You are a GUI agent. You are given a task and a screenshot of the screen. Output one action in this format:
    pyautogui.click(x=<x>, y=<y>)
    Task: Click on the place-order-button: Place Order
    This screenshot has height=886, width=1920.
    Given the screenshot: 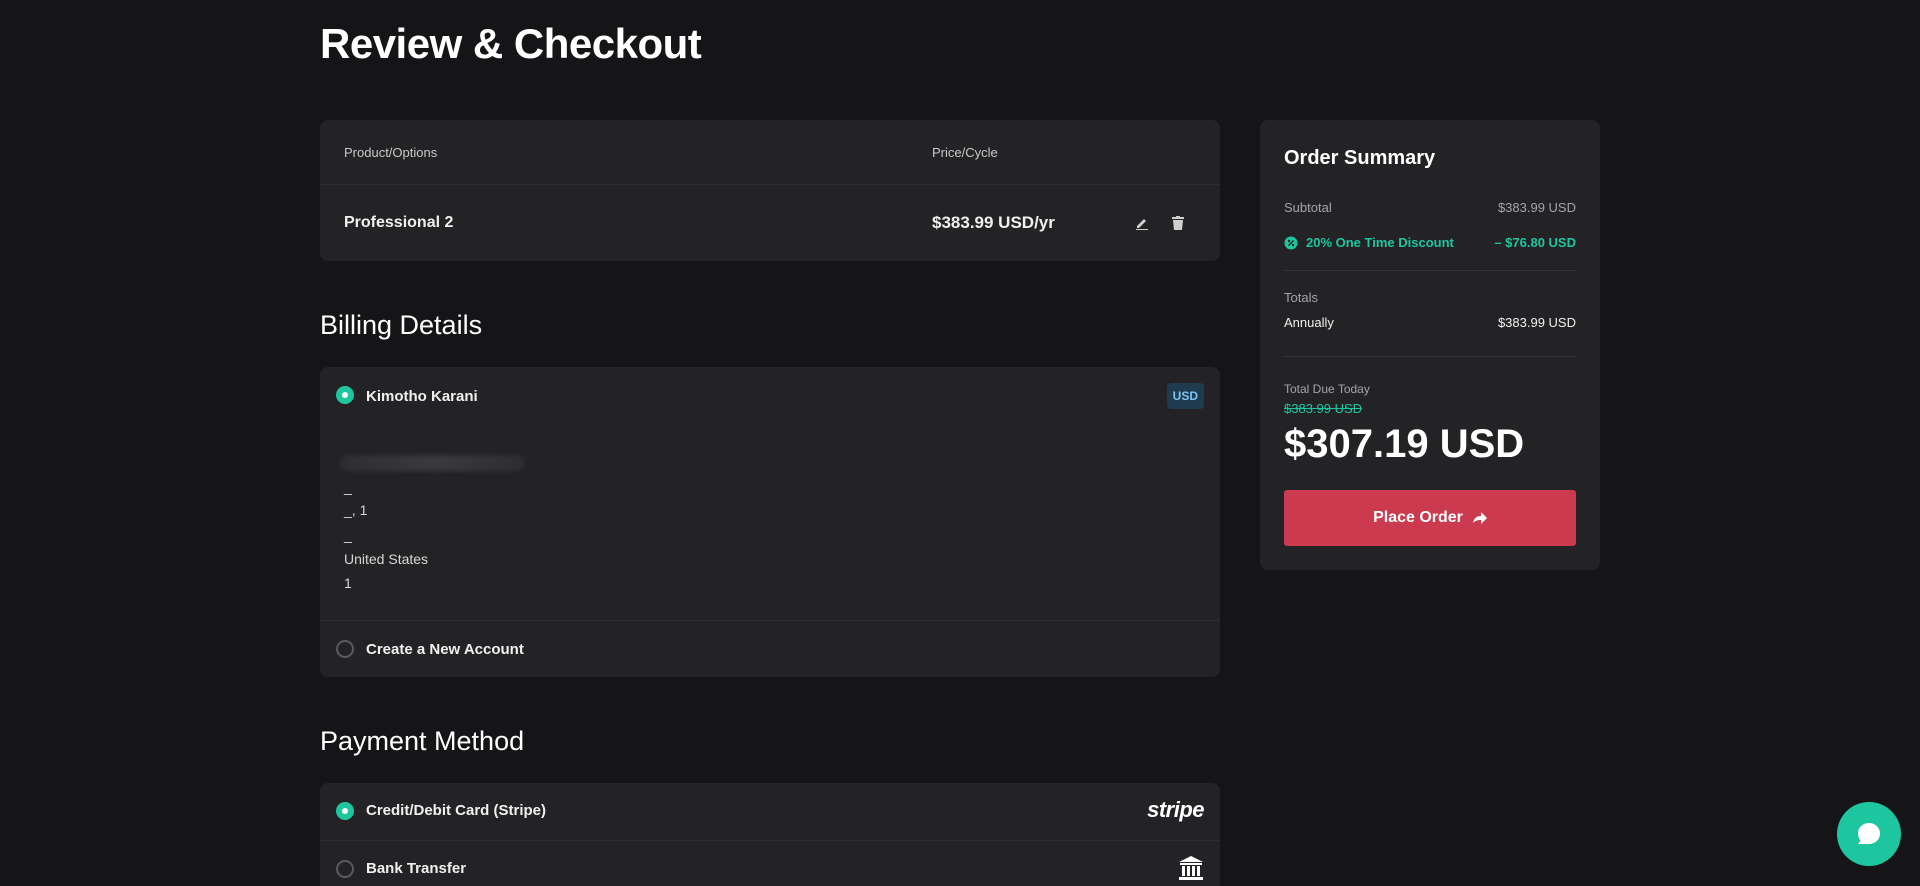 What is the action you would take?
    pyautogui.click(x=1430, y=518)
    